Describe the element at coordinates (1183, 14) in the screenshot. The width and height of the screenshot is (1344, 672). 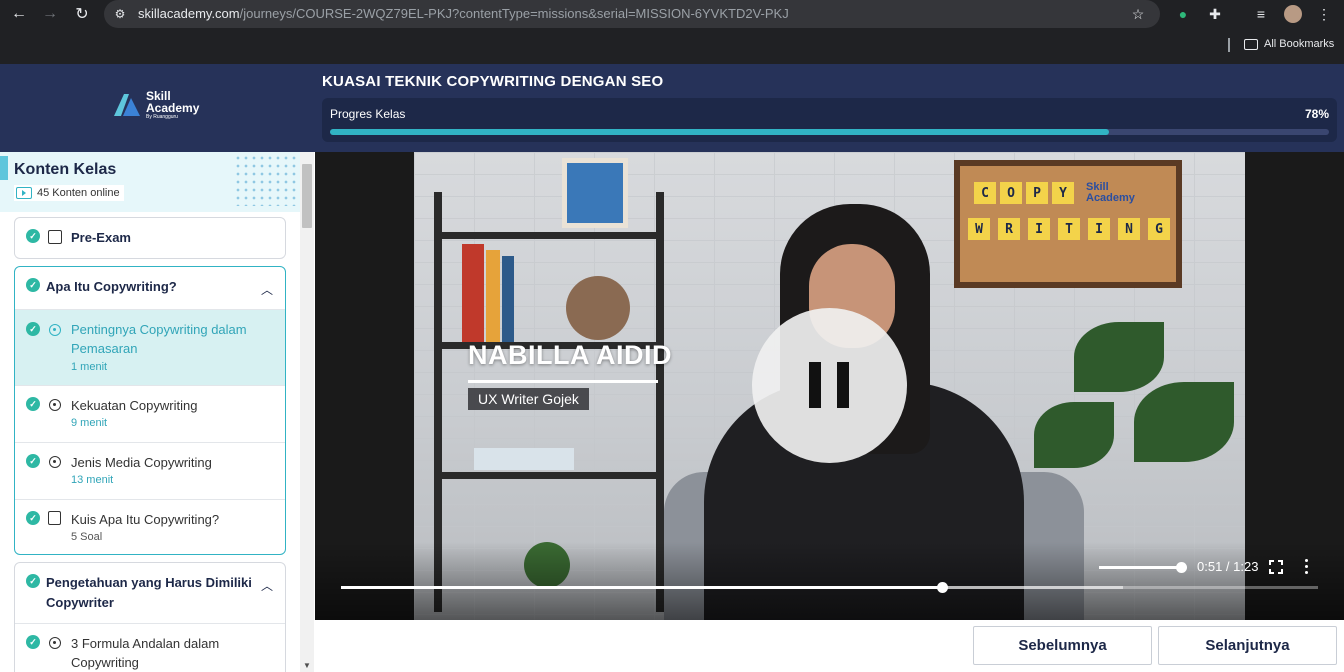
I see `grammarly-extension-icon: ●` at that location.